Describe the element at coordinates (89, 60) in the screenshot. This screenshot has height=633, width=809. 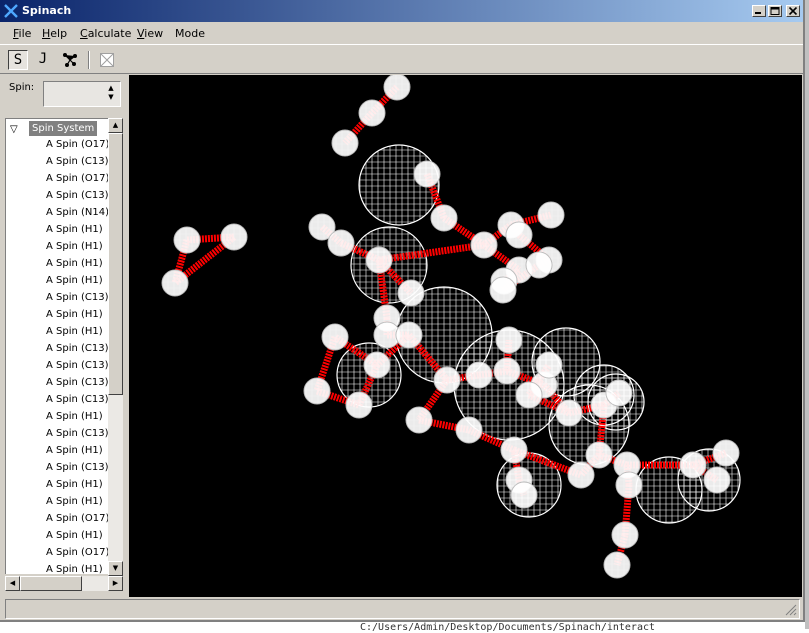
I see `toolbar-separator` at that location.